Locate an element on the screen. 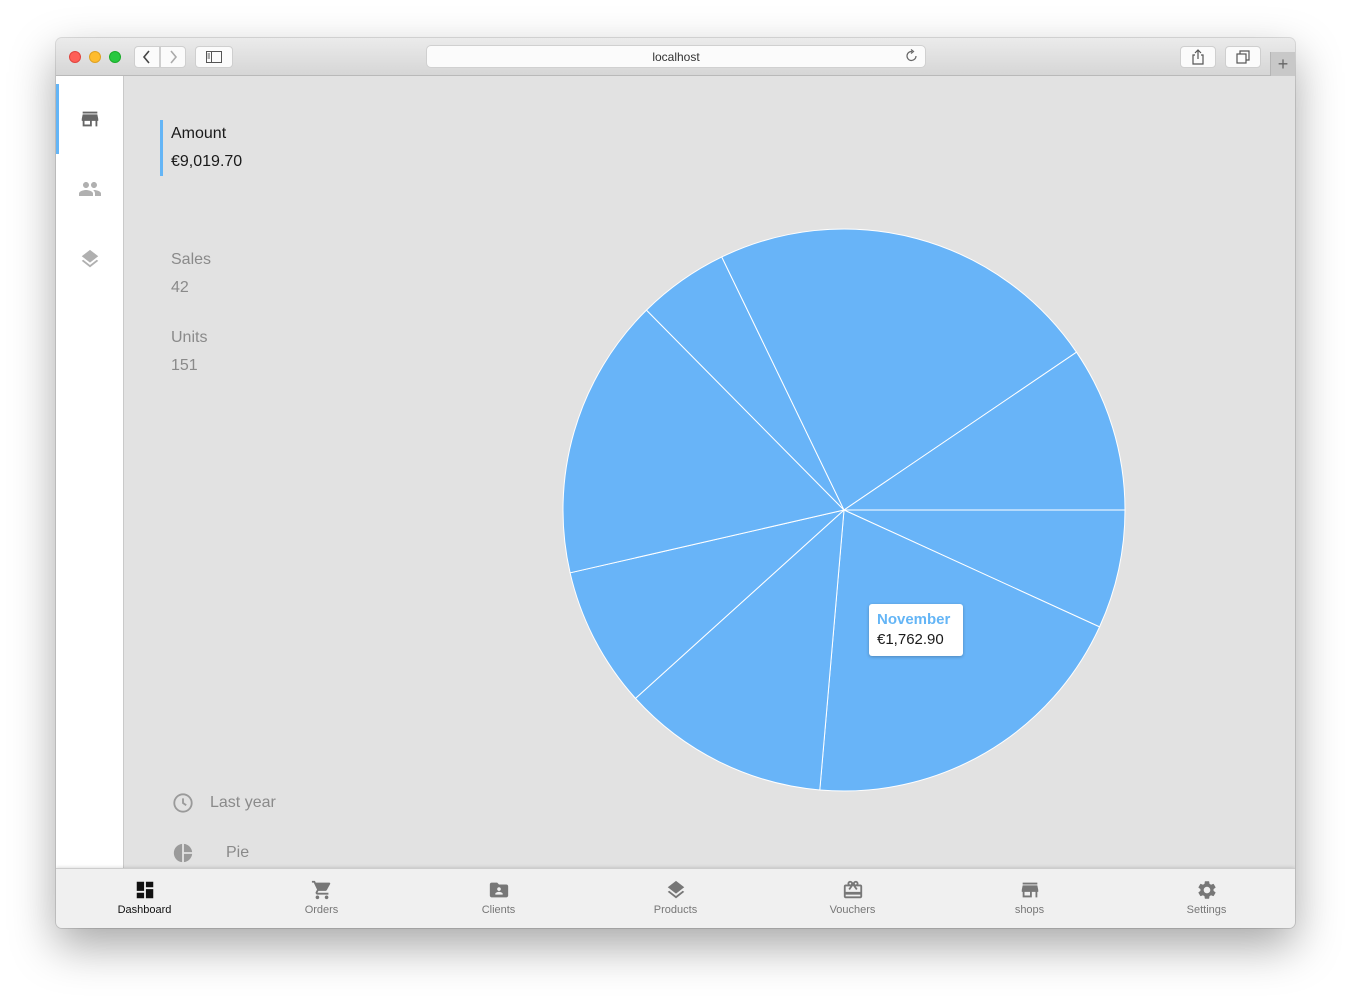 The image size is (1351, 1003). cart-icon is located at coordinates (320, 890).